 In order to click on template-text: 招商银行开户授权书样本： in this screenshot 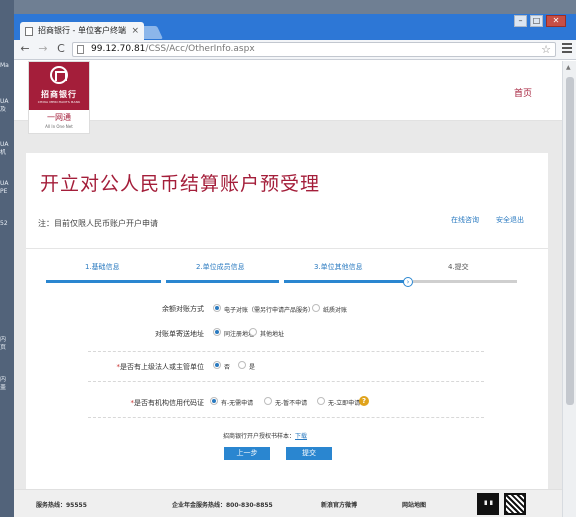, I will do `click(259, 436)`.